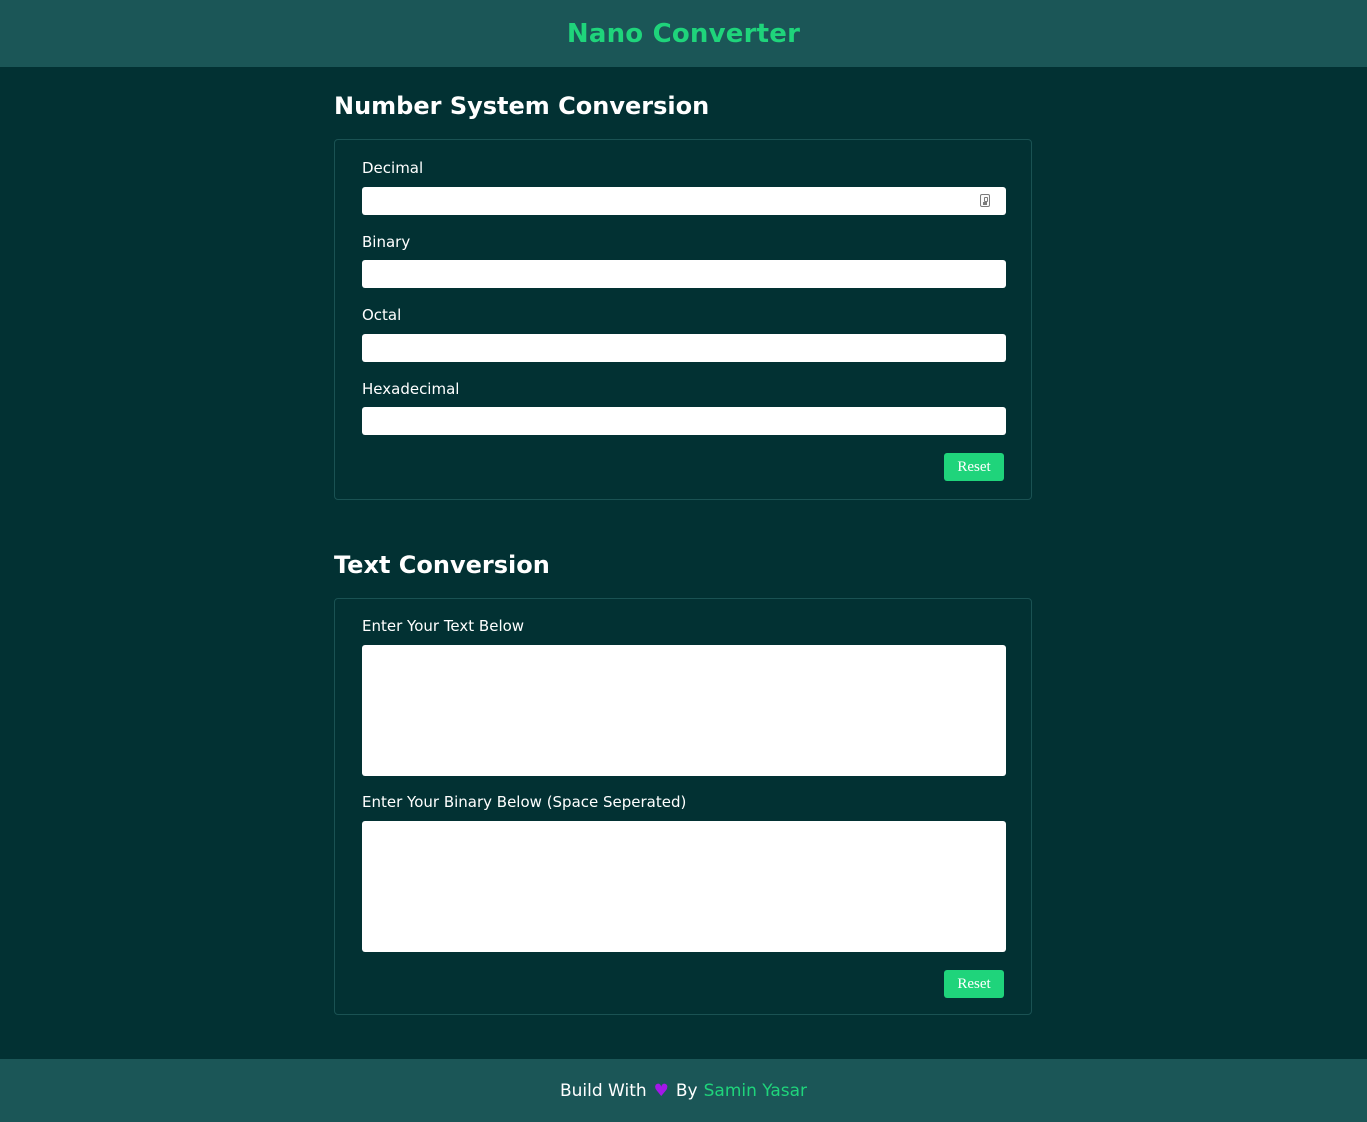 The image size is (1367, 1122). Describe the element at coordinates (684, 274) in the screenshot. I see `binary-input` at that location.